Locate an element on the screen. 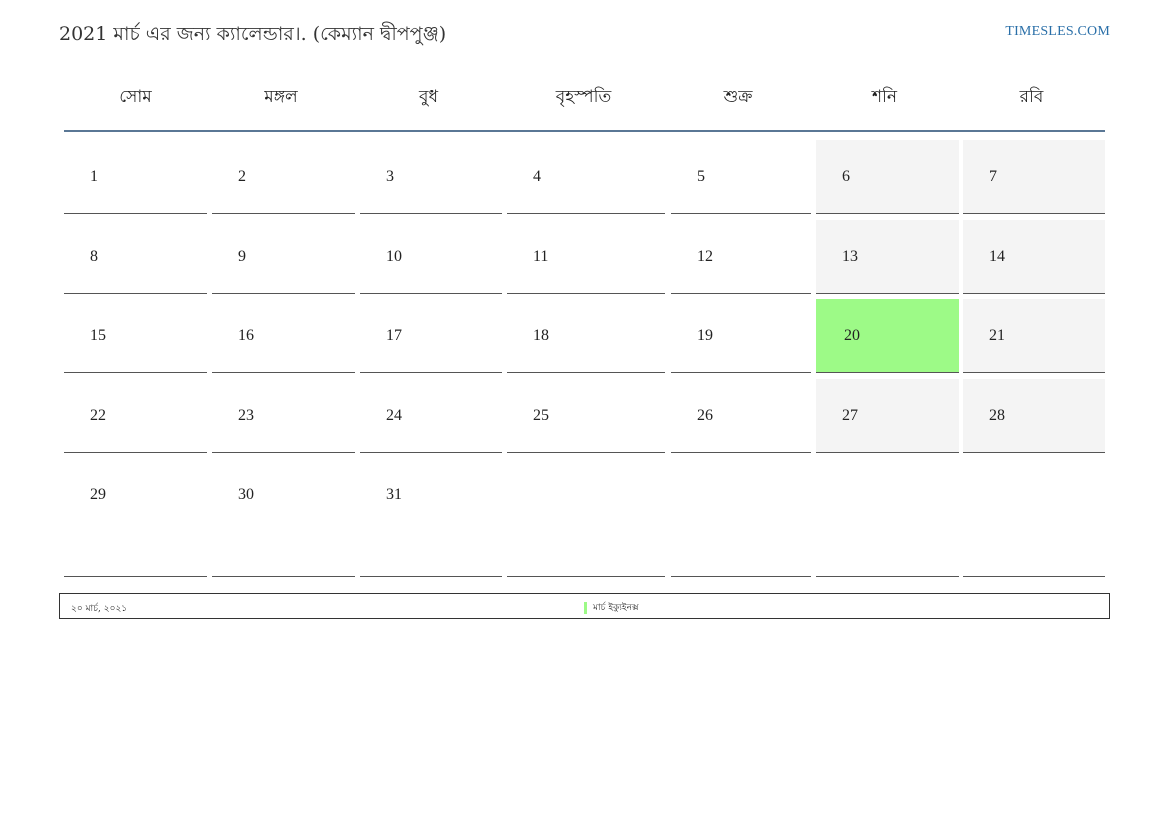 The width and height of the screenshot is (1169, 827). day-cell-23: 23 is located at coordinates (283, 416).